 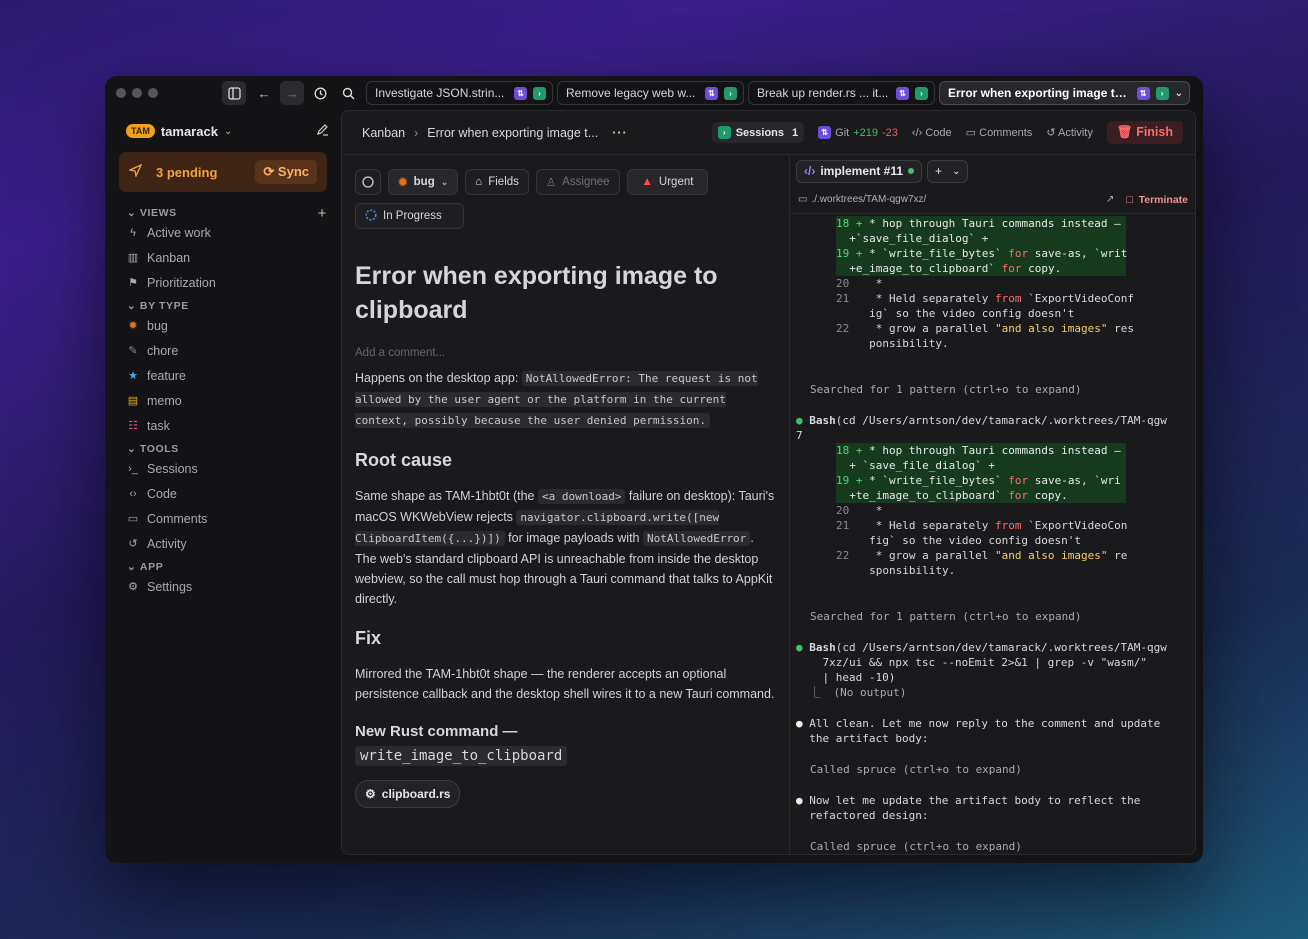 What do you see at coordinates (135, 171) in the screenshot?
I see `send-icon` at bounding box center [135, 171].